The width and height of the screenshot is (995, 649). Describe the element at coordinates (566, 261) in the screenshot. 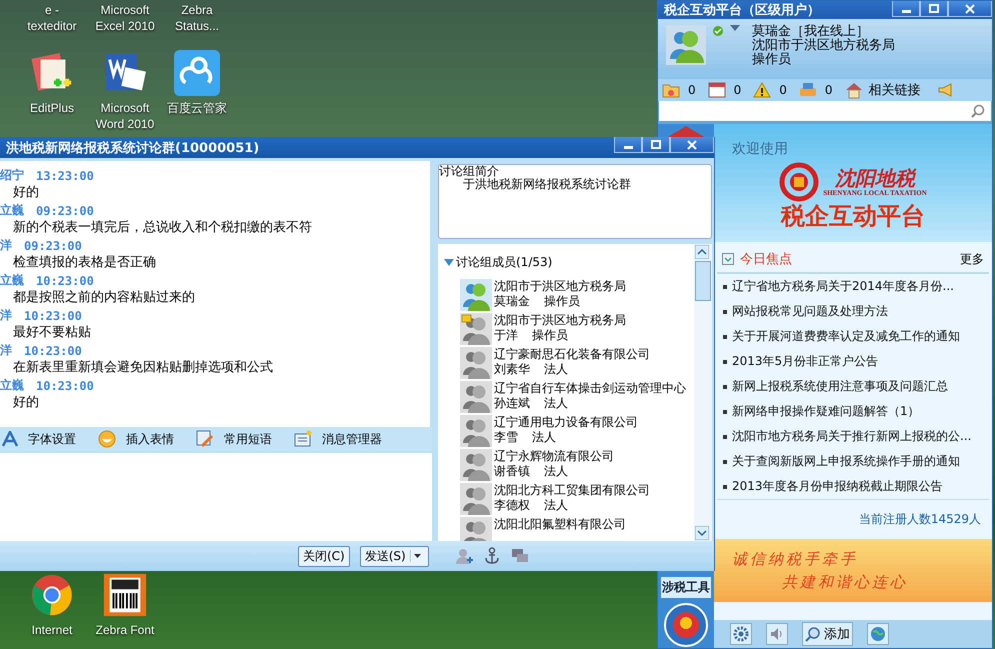

I see `members-group-header: 讨论组成员(1/53)` at that location.